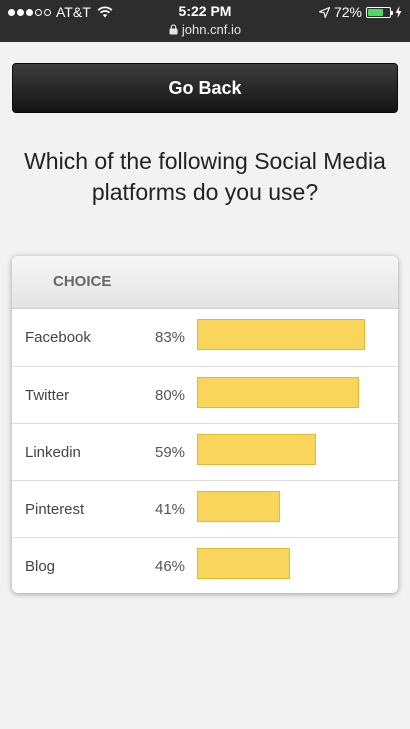 This screenshot has width=410, height=729. What do you see at coordinates (170, 337) in the screenshot?
I see `choice-percent: 83%` at bounding box center [170, 337].